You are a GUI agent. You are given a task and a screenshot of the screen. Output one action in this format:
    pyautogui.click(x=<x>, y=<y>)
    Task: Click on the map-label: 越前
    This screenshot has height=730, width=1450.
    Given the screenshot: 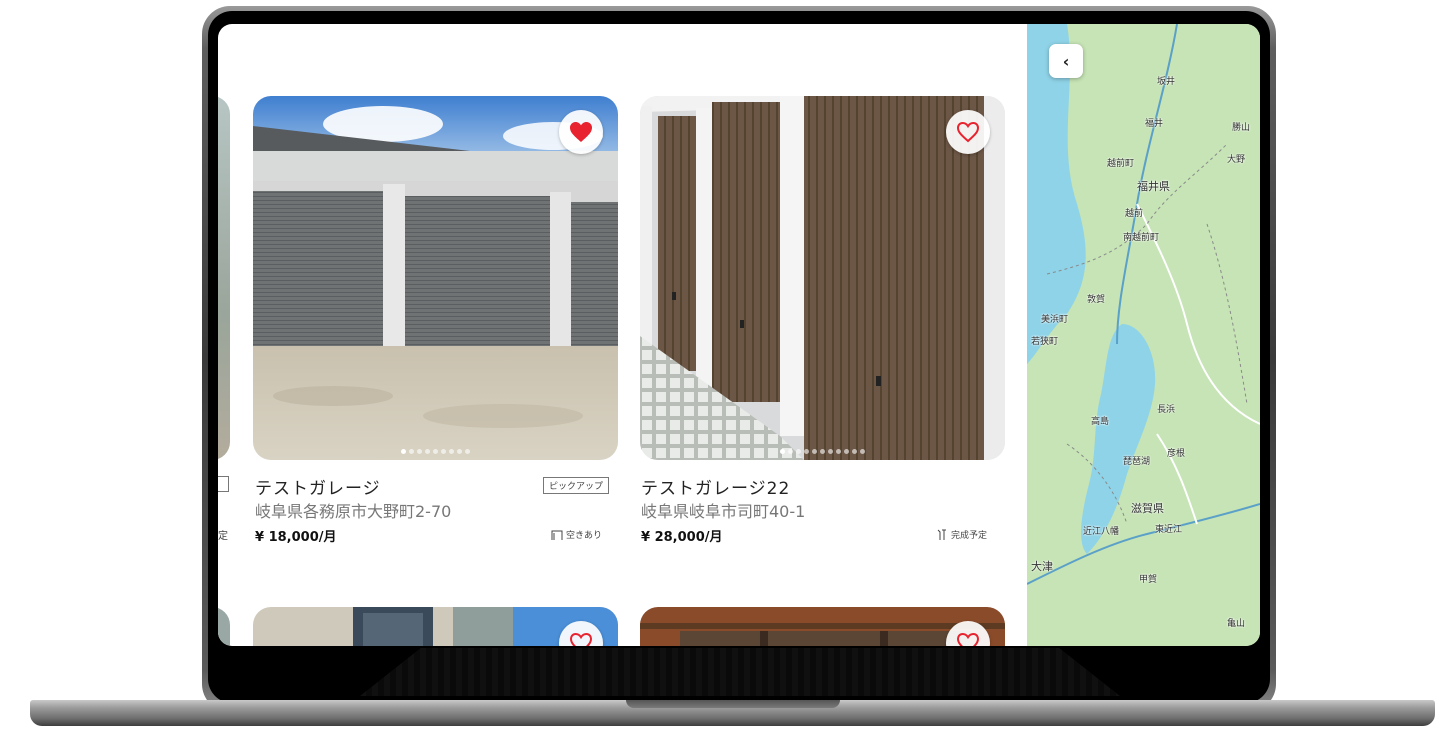 What is the action you would take?
    pyautogui.click(x=1134, y=214)
    